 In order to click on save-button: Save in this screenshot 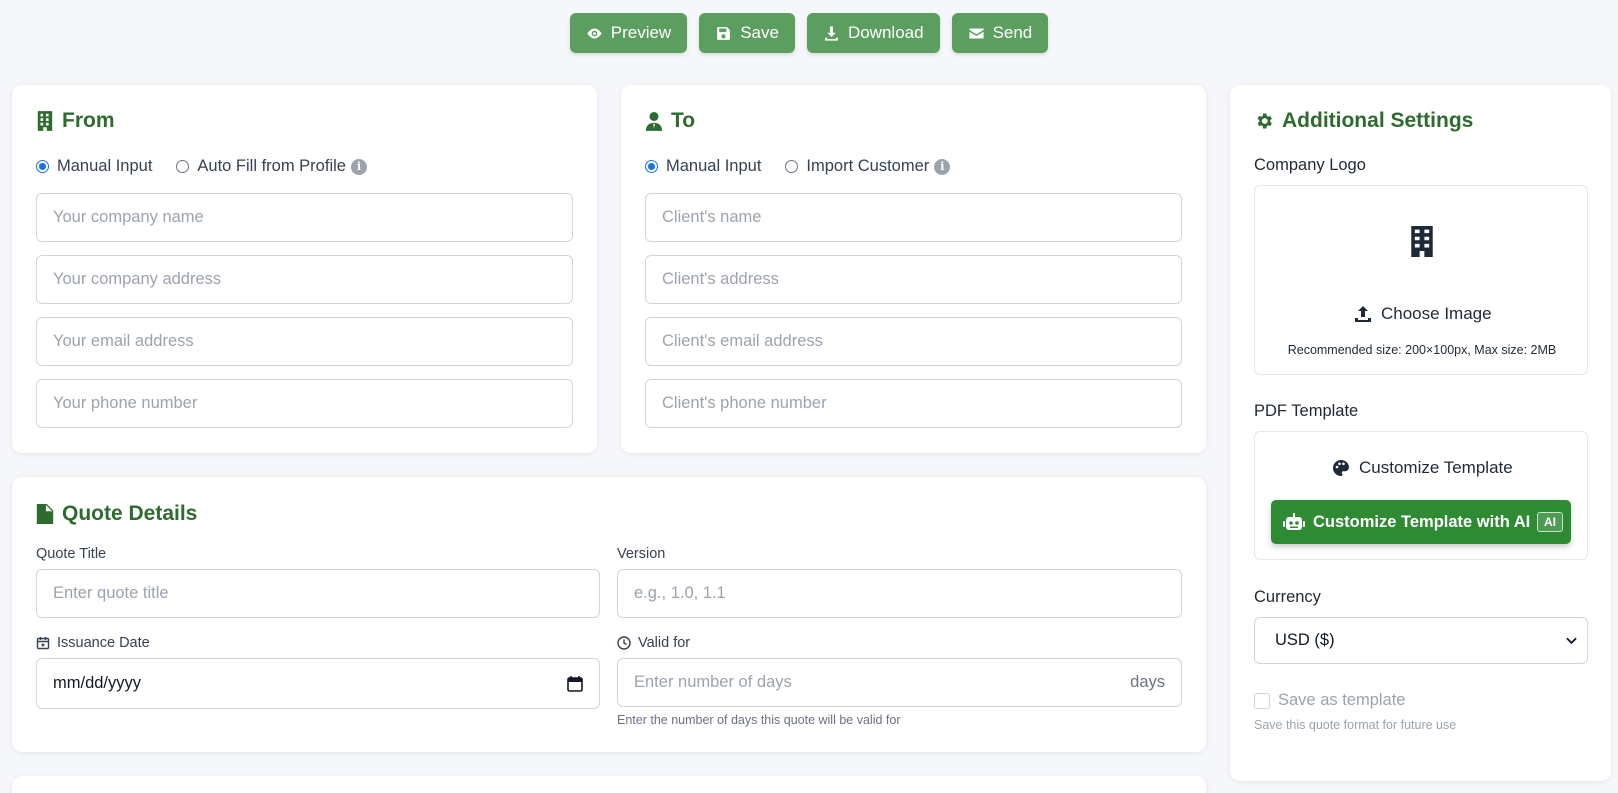, I will do `click(747, 33)`.